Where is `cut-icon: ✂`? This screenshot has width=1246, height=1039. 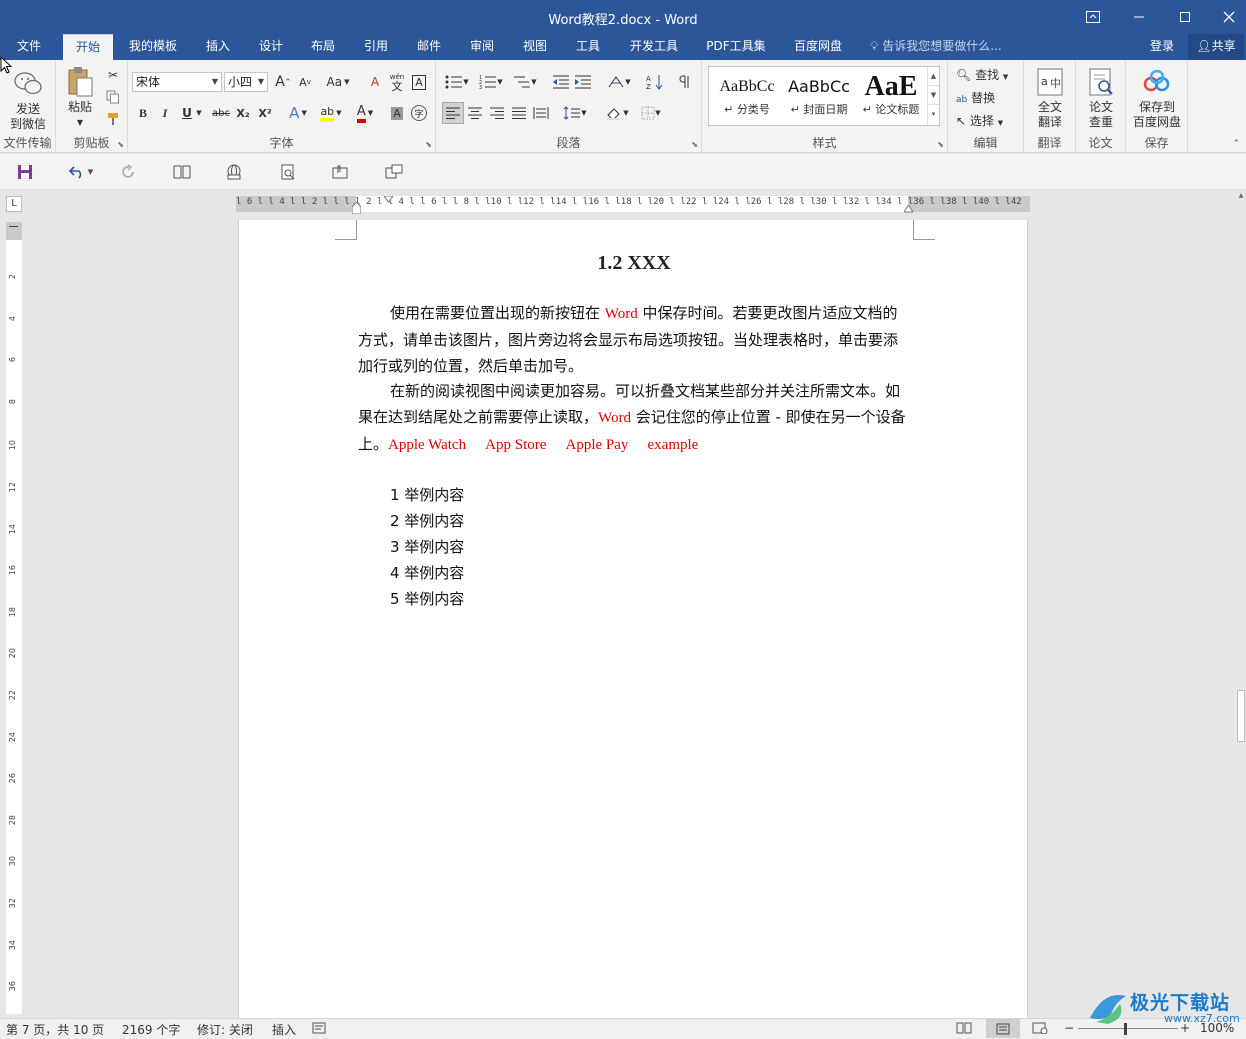
cut-icon: ✂ is located at coordinates (113, 75).